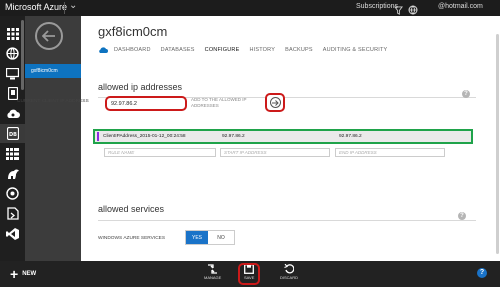  I want to click on hdinsight-icon, so click(13, 174).